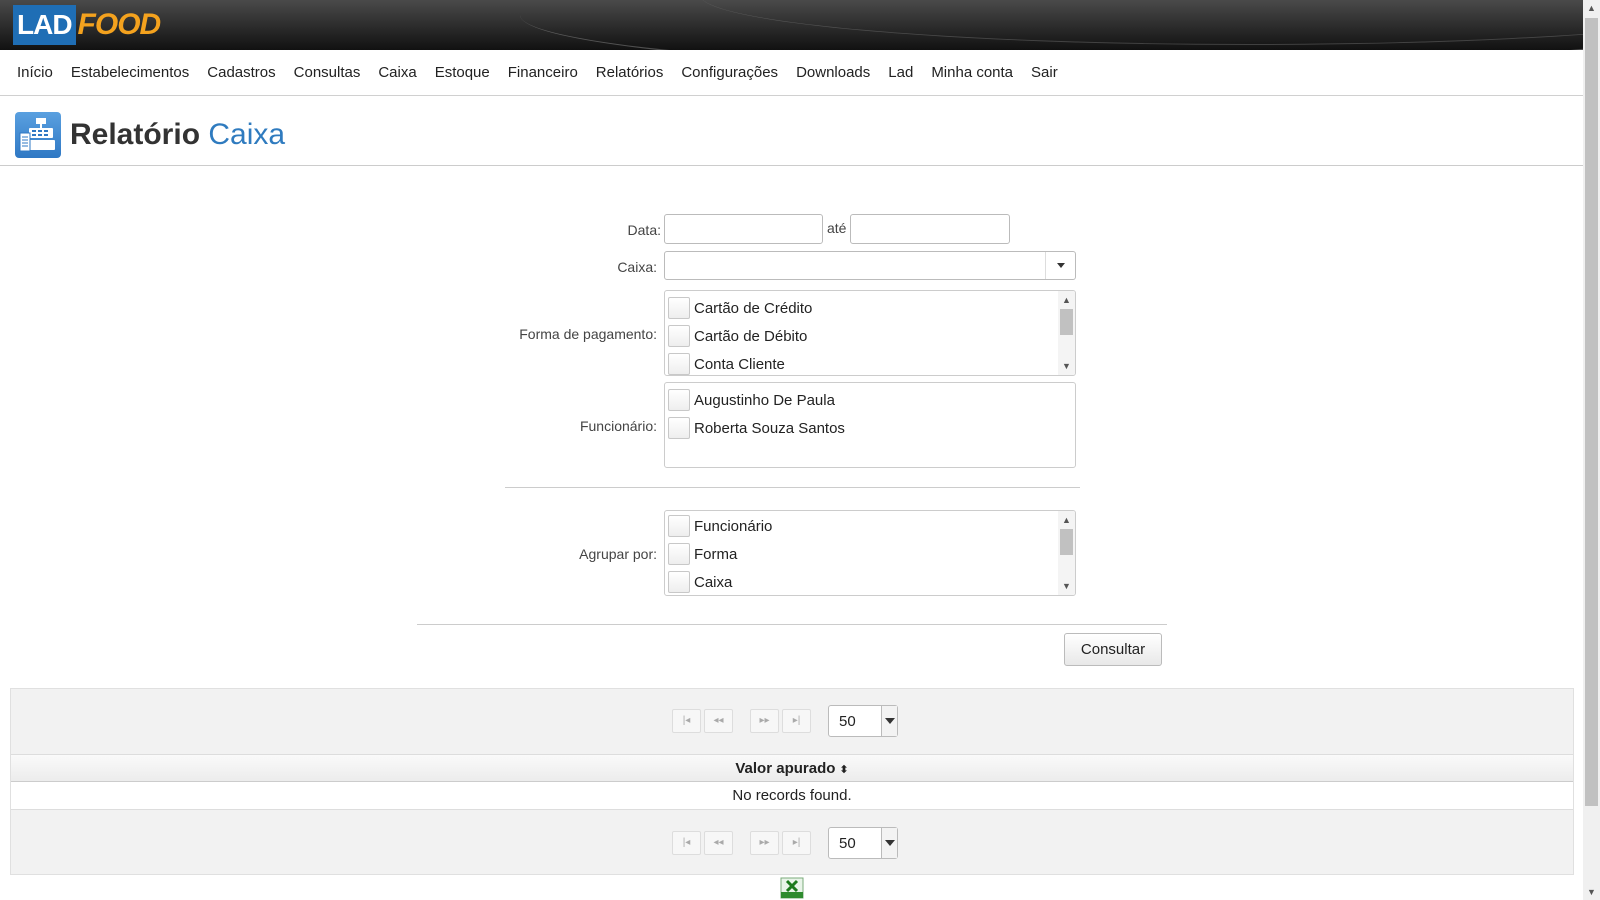 This screenshot has width=1600, height=900. I want to click on page-title: Relatório Caixa, so click(177, 135).